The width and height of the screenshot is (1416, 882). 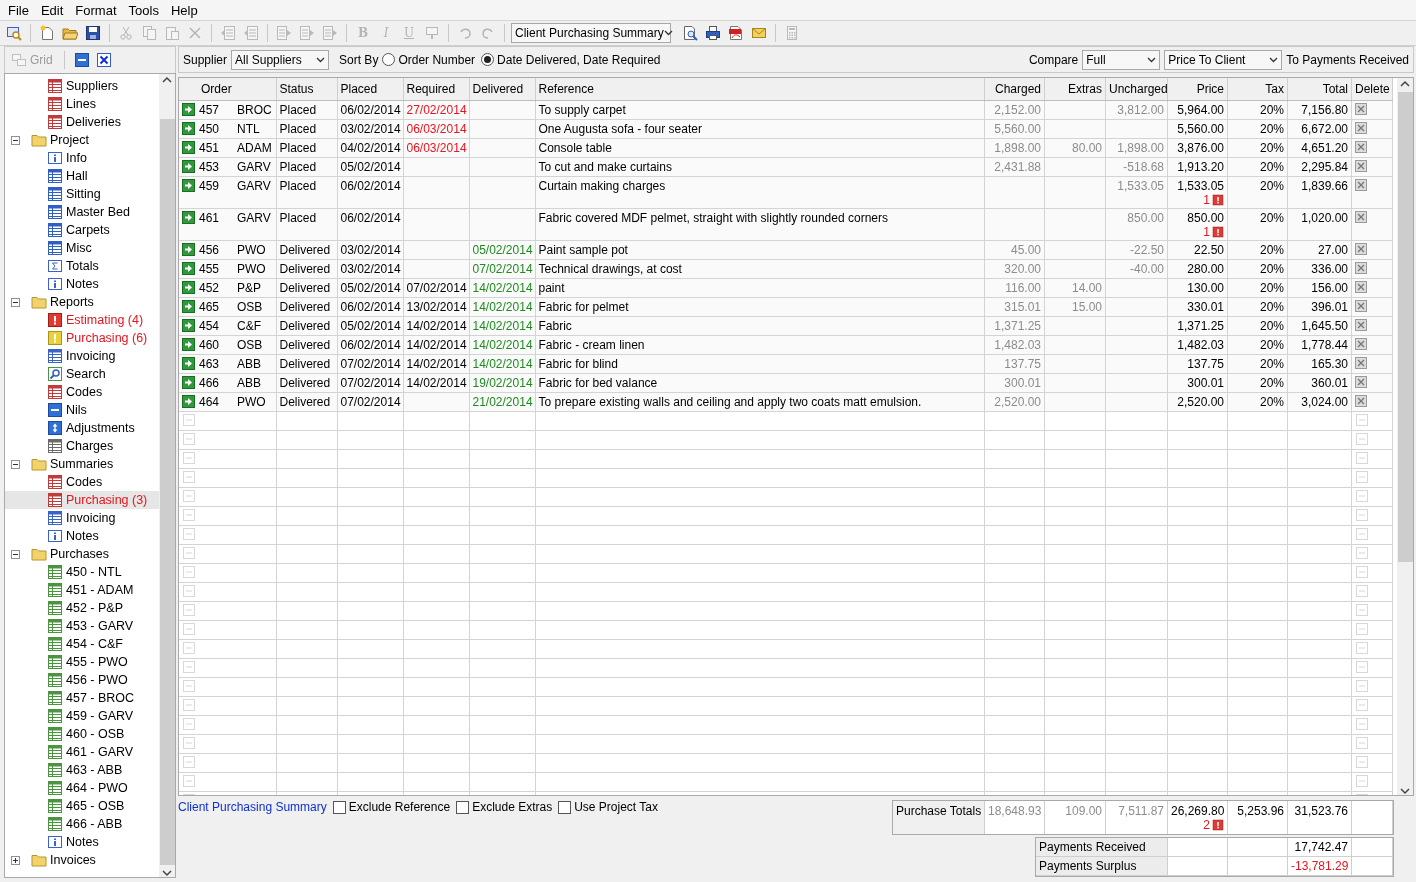 What do you see at coordinates (1405, 327) in the screenshot?
I see `scrollbar-thumb` at bounding box center [1405, 327].